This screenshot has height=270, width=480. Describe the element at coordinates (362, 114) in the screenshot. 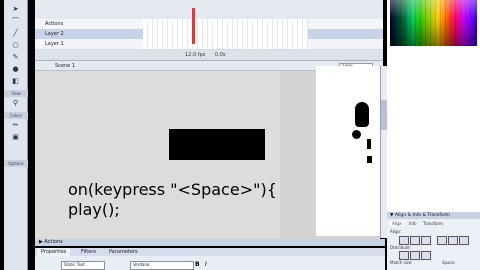

I see `clef-shape` at that location.